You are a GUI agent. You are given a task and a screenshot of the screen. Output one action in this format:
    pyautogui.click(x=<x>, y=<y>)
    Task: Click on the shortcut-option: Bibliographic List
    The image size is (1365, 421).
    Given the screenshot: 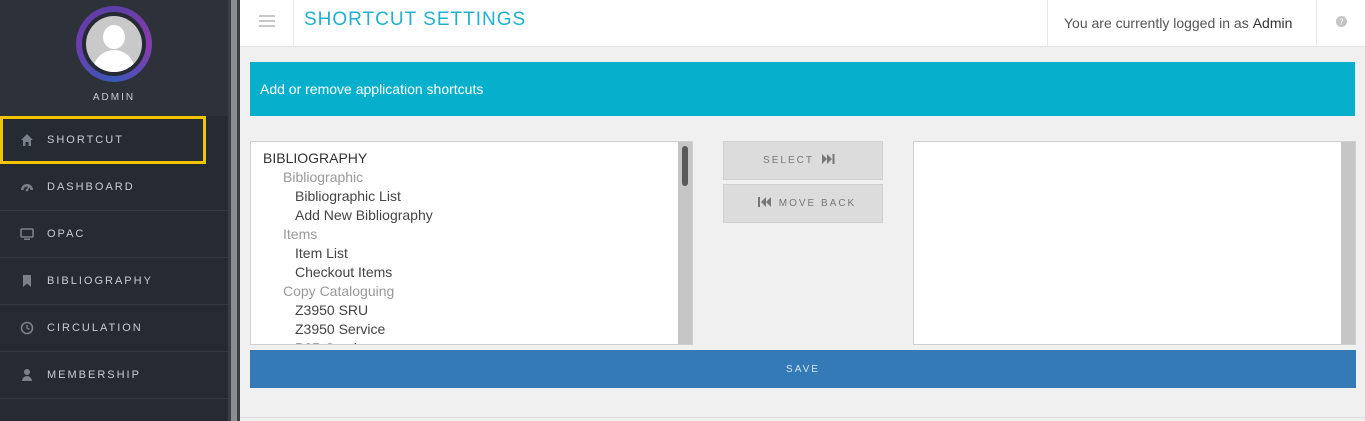 What is the action you would take?
    pyautogui.click(x=465, y=196)
    